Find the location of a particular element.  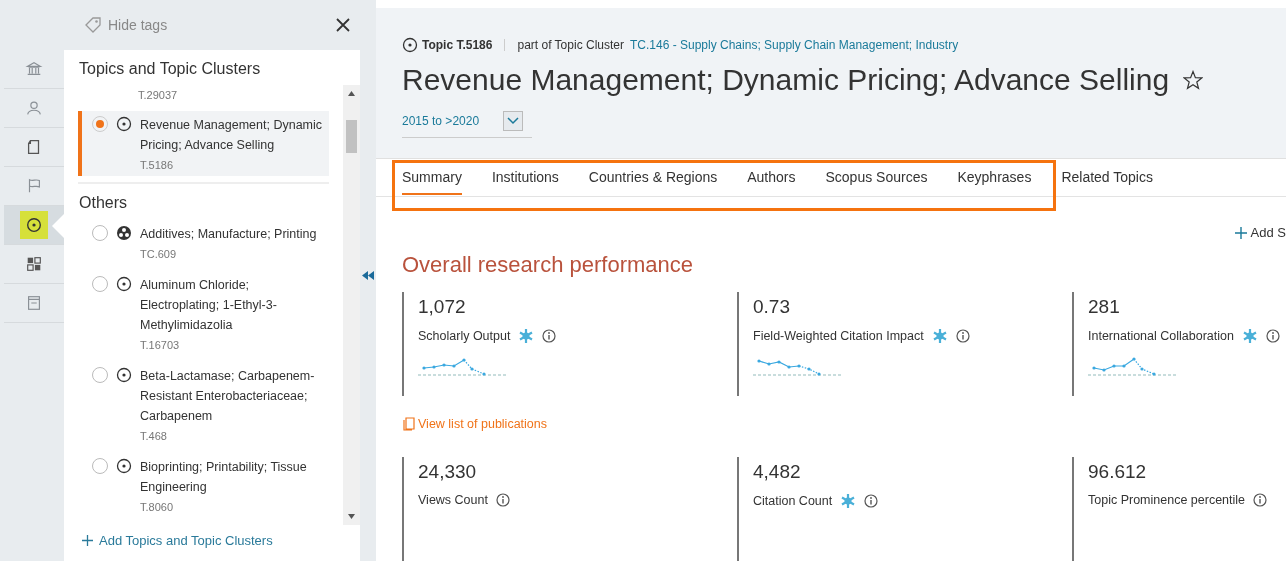

topic-item: Additives; Manufacture; Printing TC.609 is located at coordinates (203, 242).